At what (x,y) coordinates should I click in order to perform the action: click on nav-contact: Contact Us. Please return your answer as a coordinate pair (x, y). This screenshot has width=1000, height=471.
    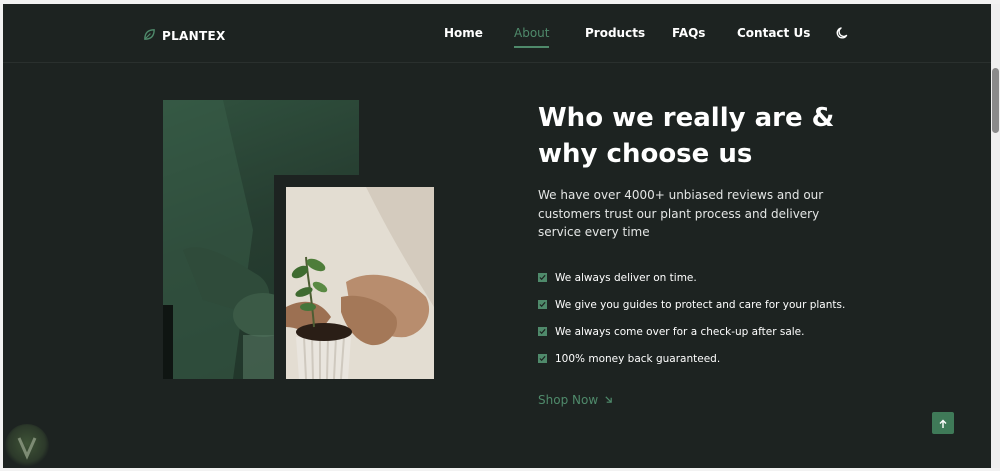
    Looking at the image, I should click on (773, 33).